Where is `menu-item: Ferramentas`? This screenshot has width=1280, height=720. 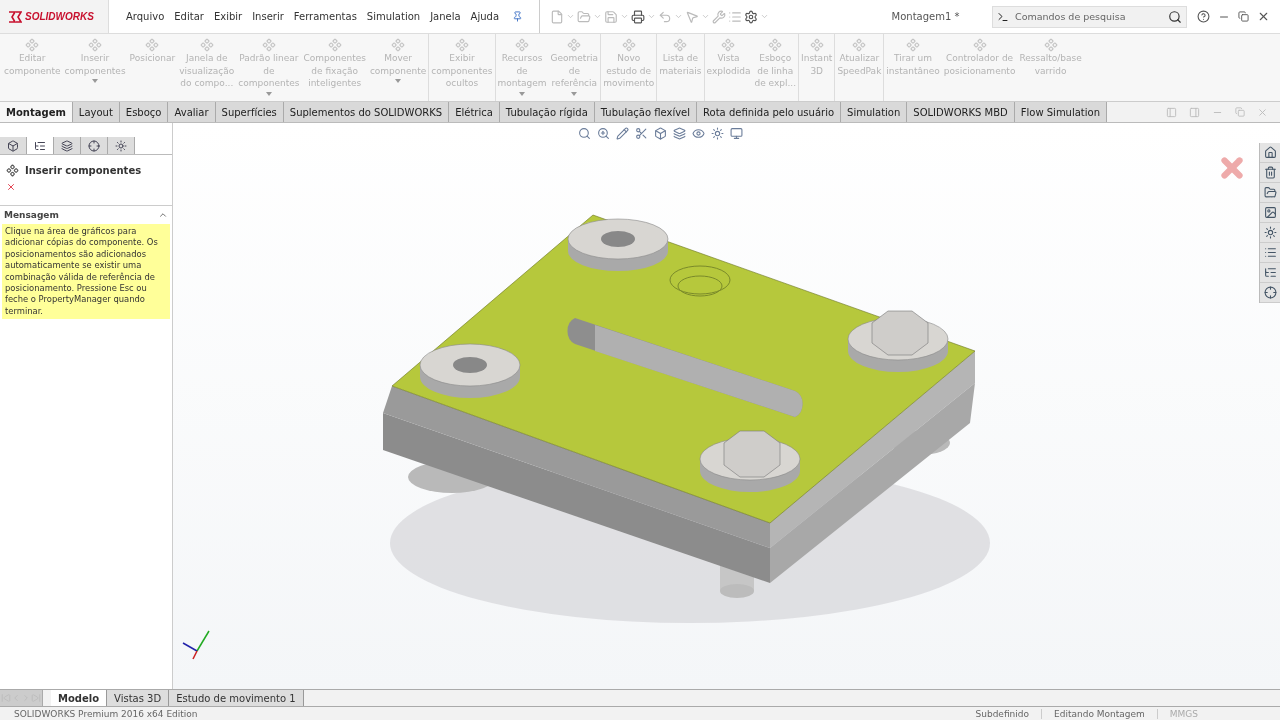 menu-item: Ferramentas is located at coordinates (325, 16).